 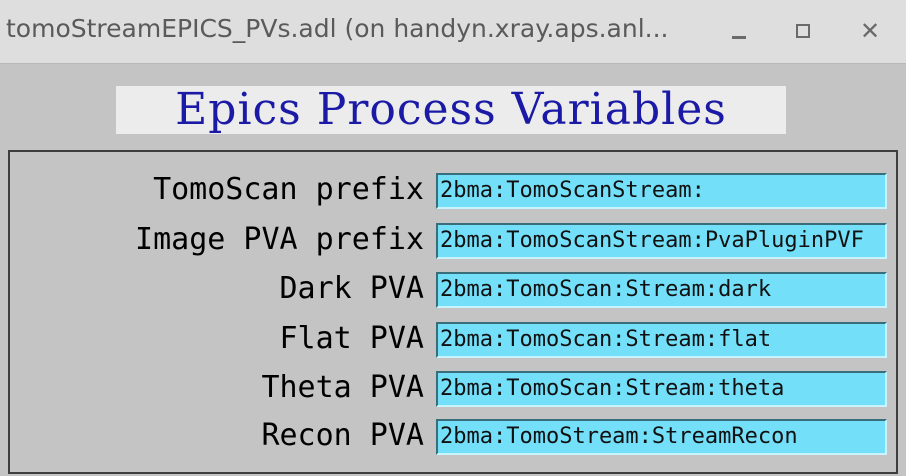 I want to click on theta-pva-field: 2bma:TomoScan:Stream:theta, so click(x=661, y=389).